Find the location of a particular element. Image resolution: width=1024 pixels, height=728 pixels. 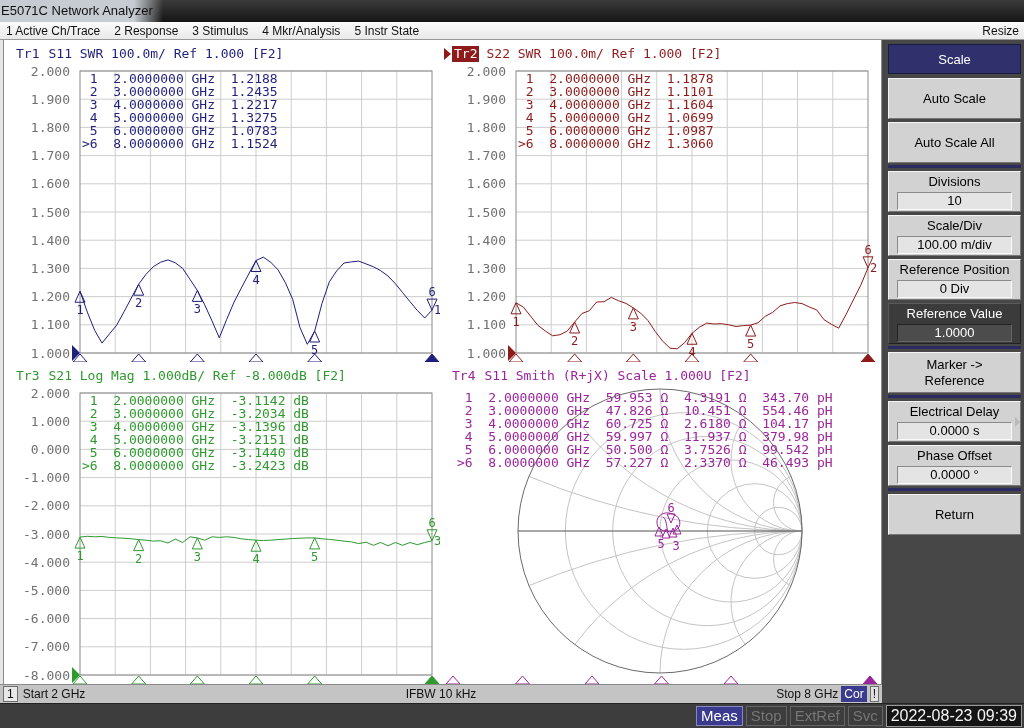

softkey-button: Auto Scale is located at coordinates (954, 98).